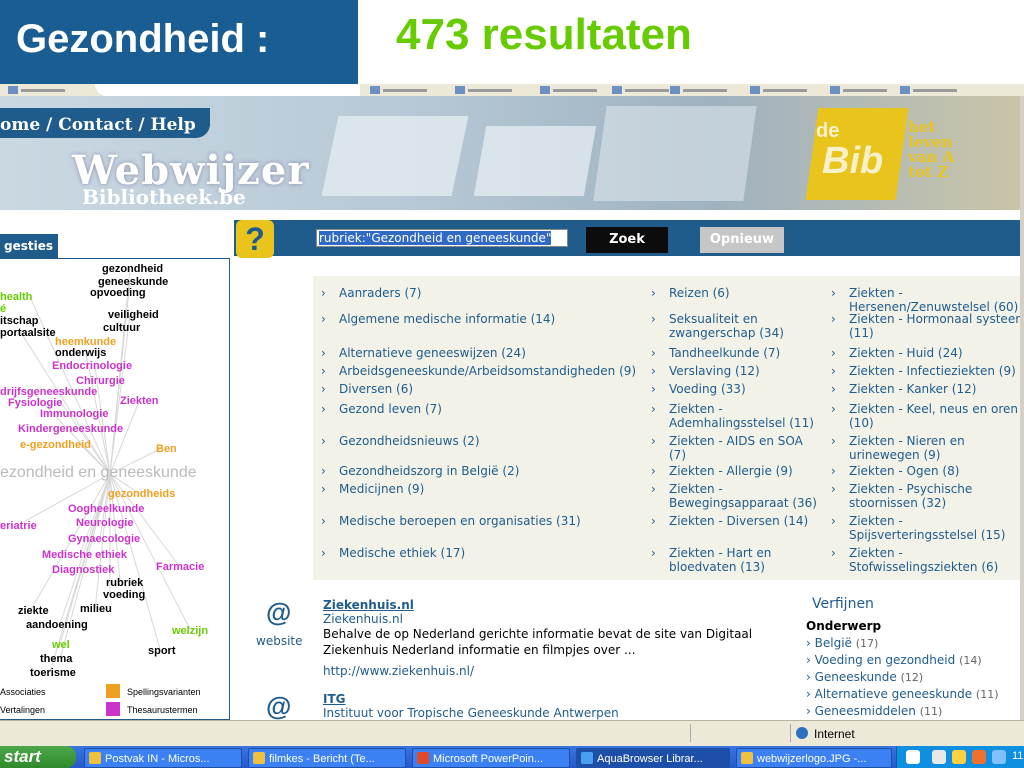  What do you see at coordinates (98, 473) in the screenshot?
I see `cloud-center-term: ezondheid en geneeskunde` at bounding box center [98, 473].